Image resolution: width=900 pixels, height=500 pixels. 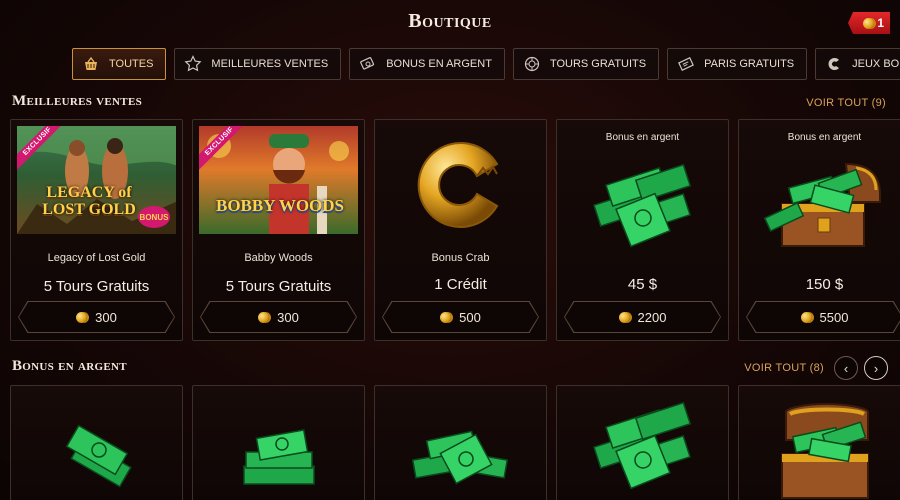 I want to click on tab-label: JEUX BONUS, so click(x=876, y=64).